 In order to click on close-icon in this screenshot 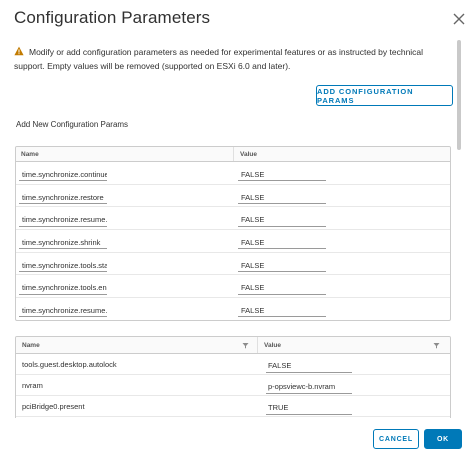, I will do `click(459, 19)`.